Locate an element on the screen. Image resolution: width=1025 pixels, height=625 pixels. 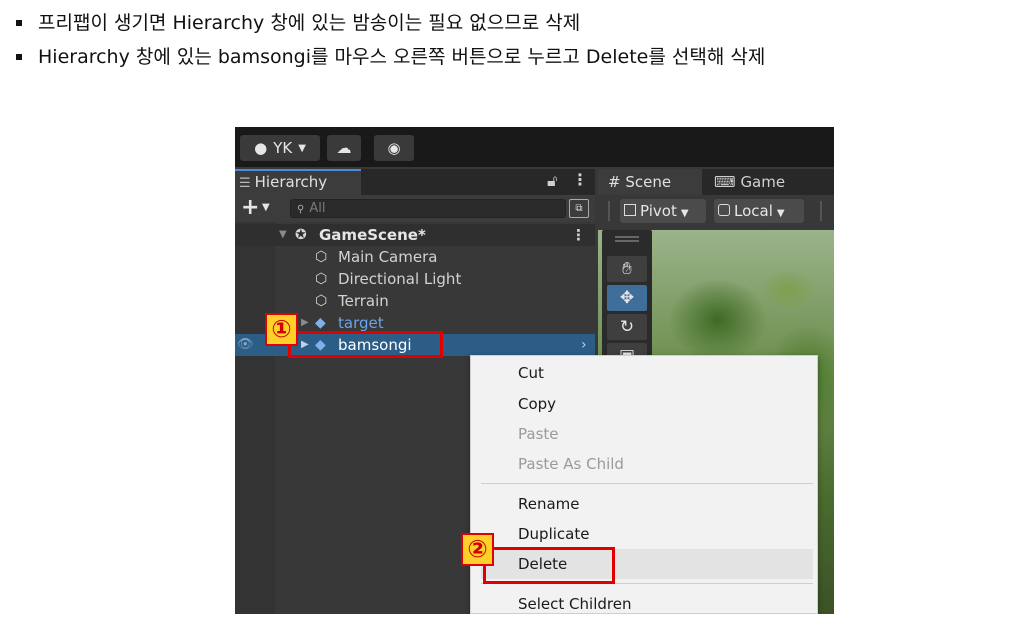
account-dropdown: ● YK ▼ is located at coordinates (280, 148).